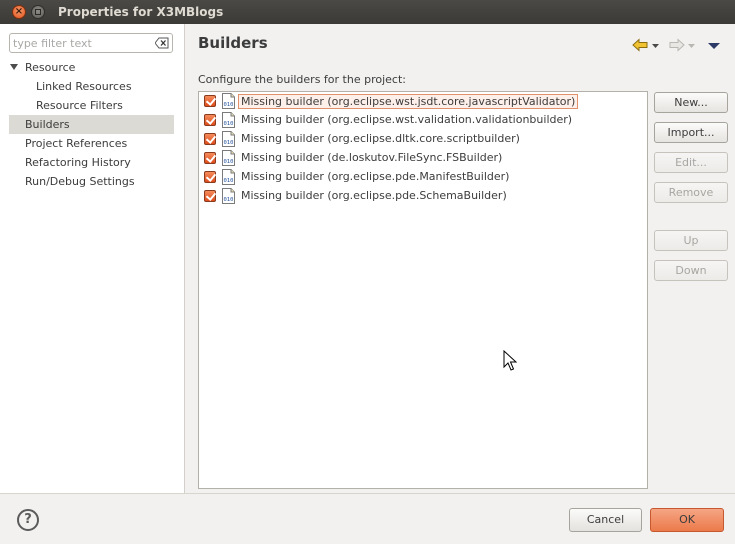 The image size is (735, 544). What do you see at coordinates (714, 46) in the screenshot?
I see `view-menu-icon` at bounding box center [714, 46].